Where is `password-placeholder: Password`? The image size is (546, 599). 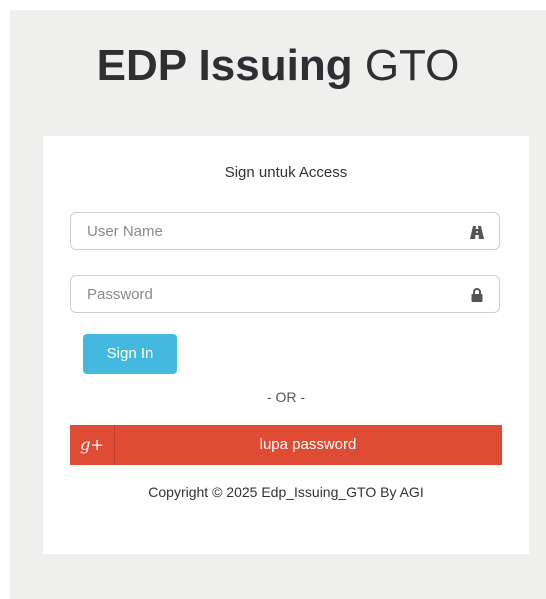 password-placeholder: Password is located at coordinates (120, 294).